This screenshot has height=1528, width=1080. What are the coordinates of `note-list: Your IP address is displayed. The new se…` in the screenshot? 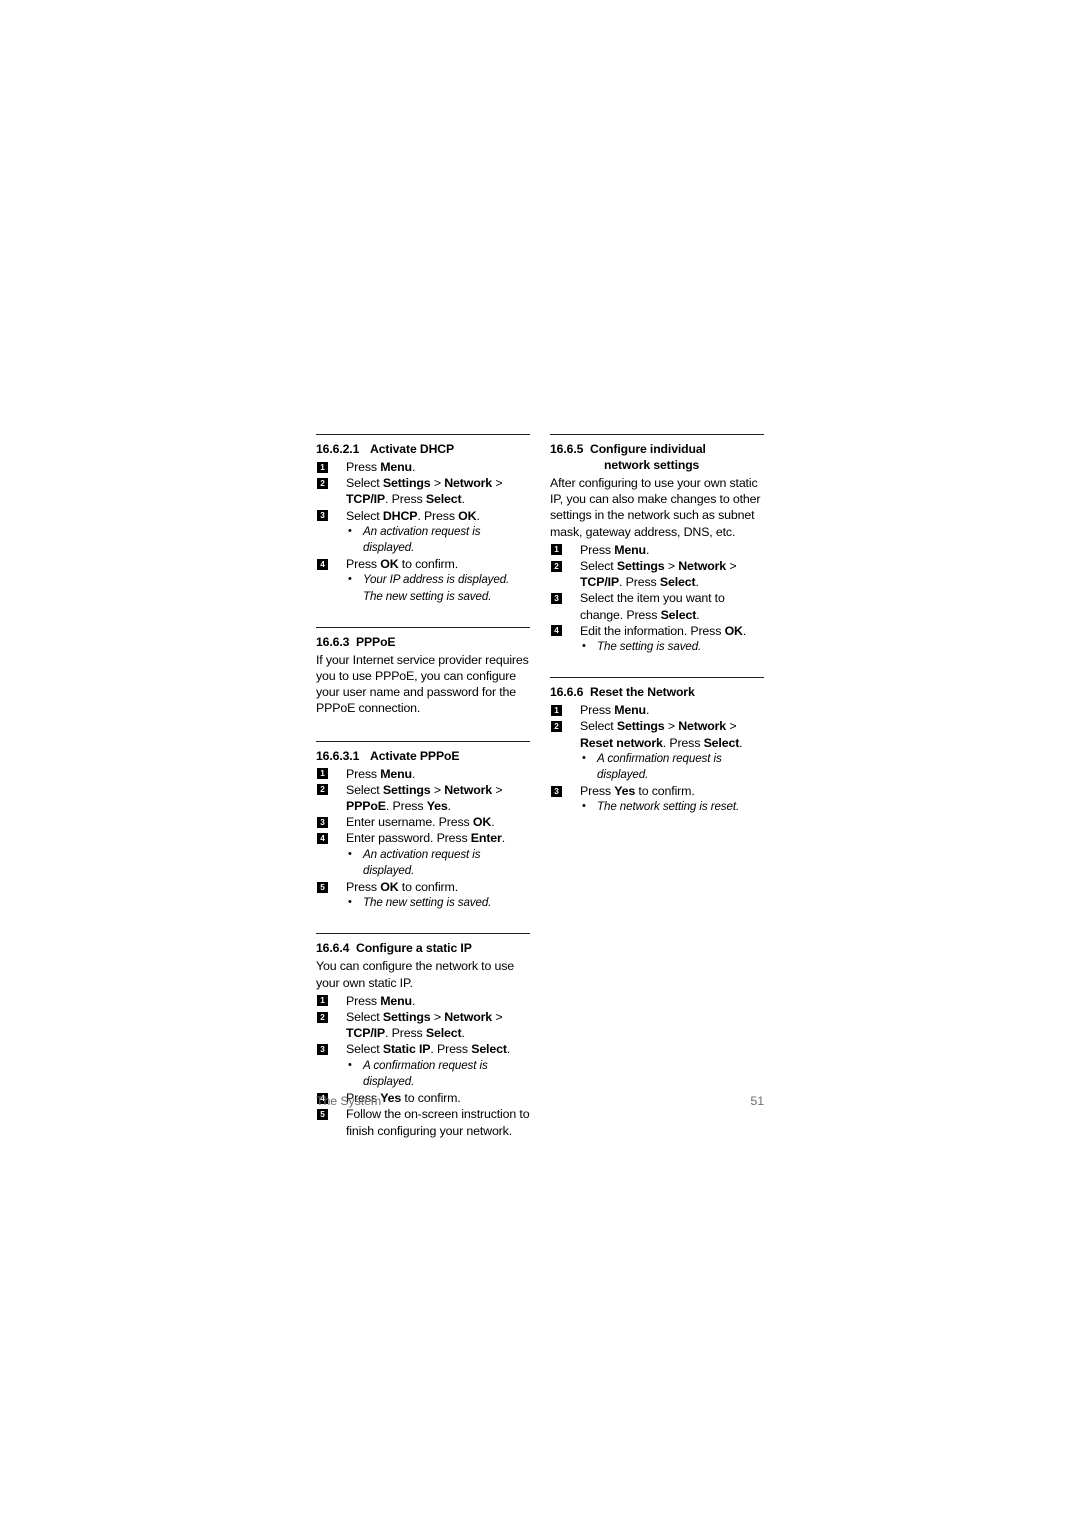 It's located at (423, 587).